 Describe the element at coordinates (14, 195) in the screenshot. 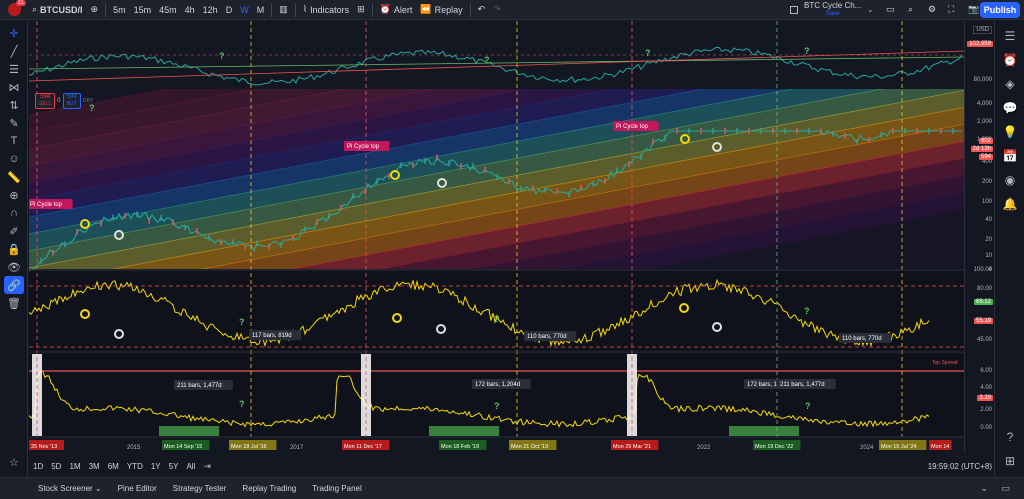

I see `zoom-tool: ⊕` at that location.